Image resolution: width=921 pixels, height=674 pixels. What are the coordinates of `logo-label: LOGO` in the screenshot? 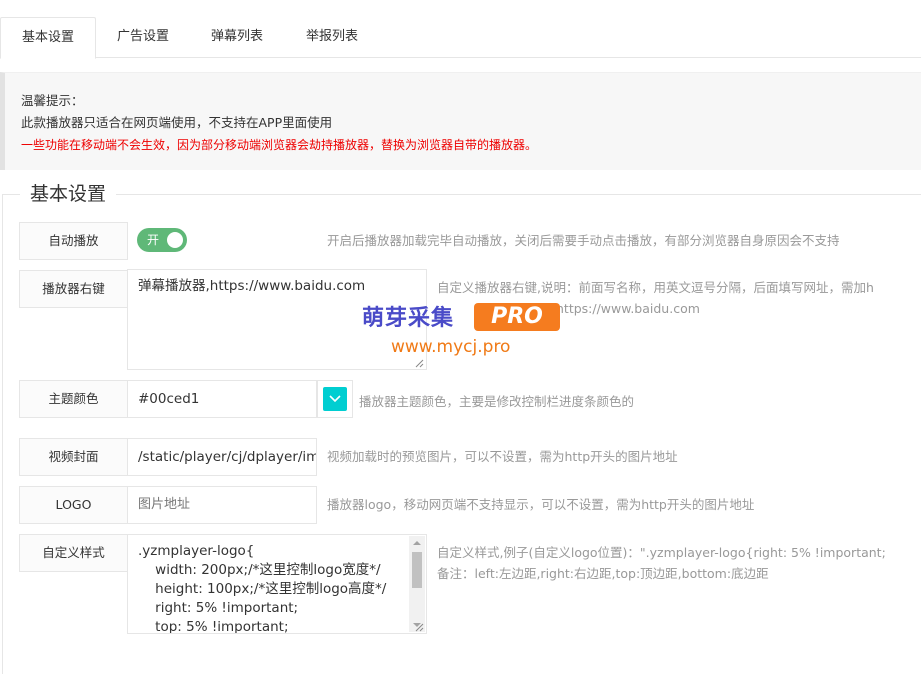 It's located at (73, 505).